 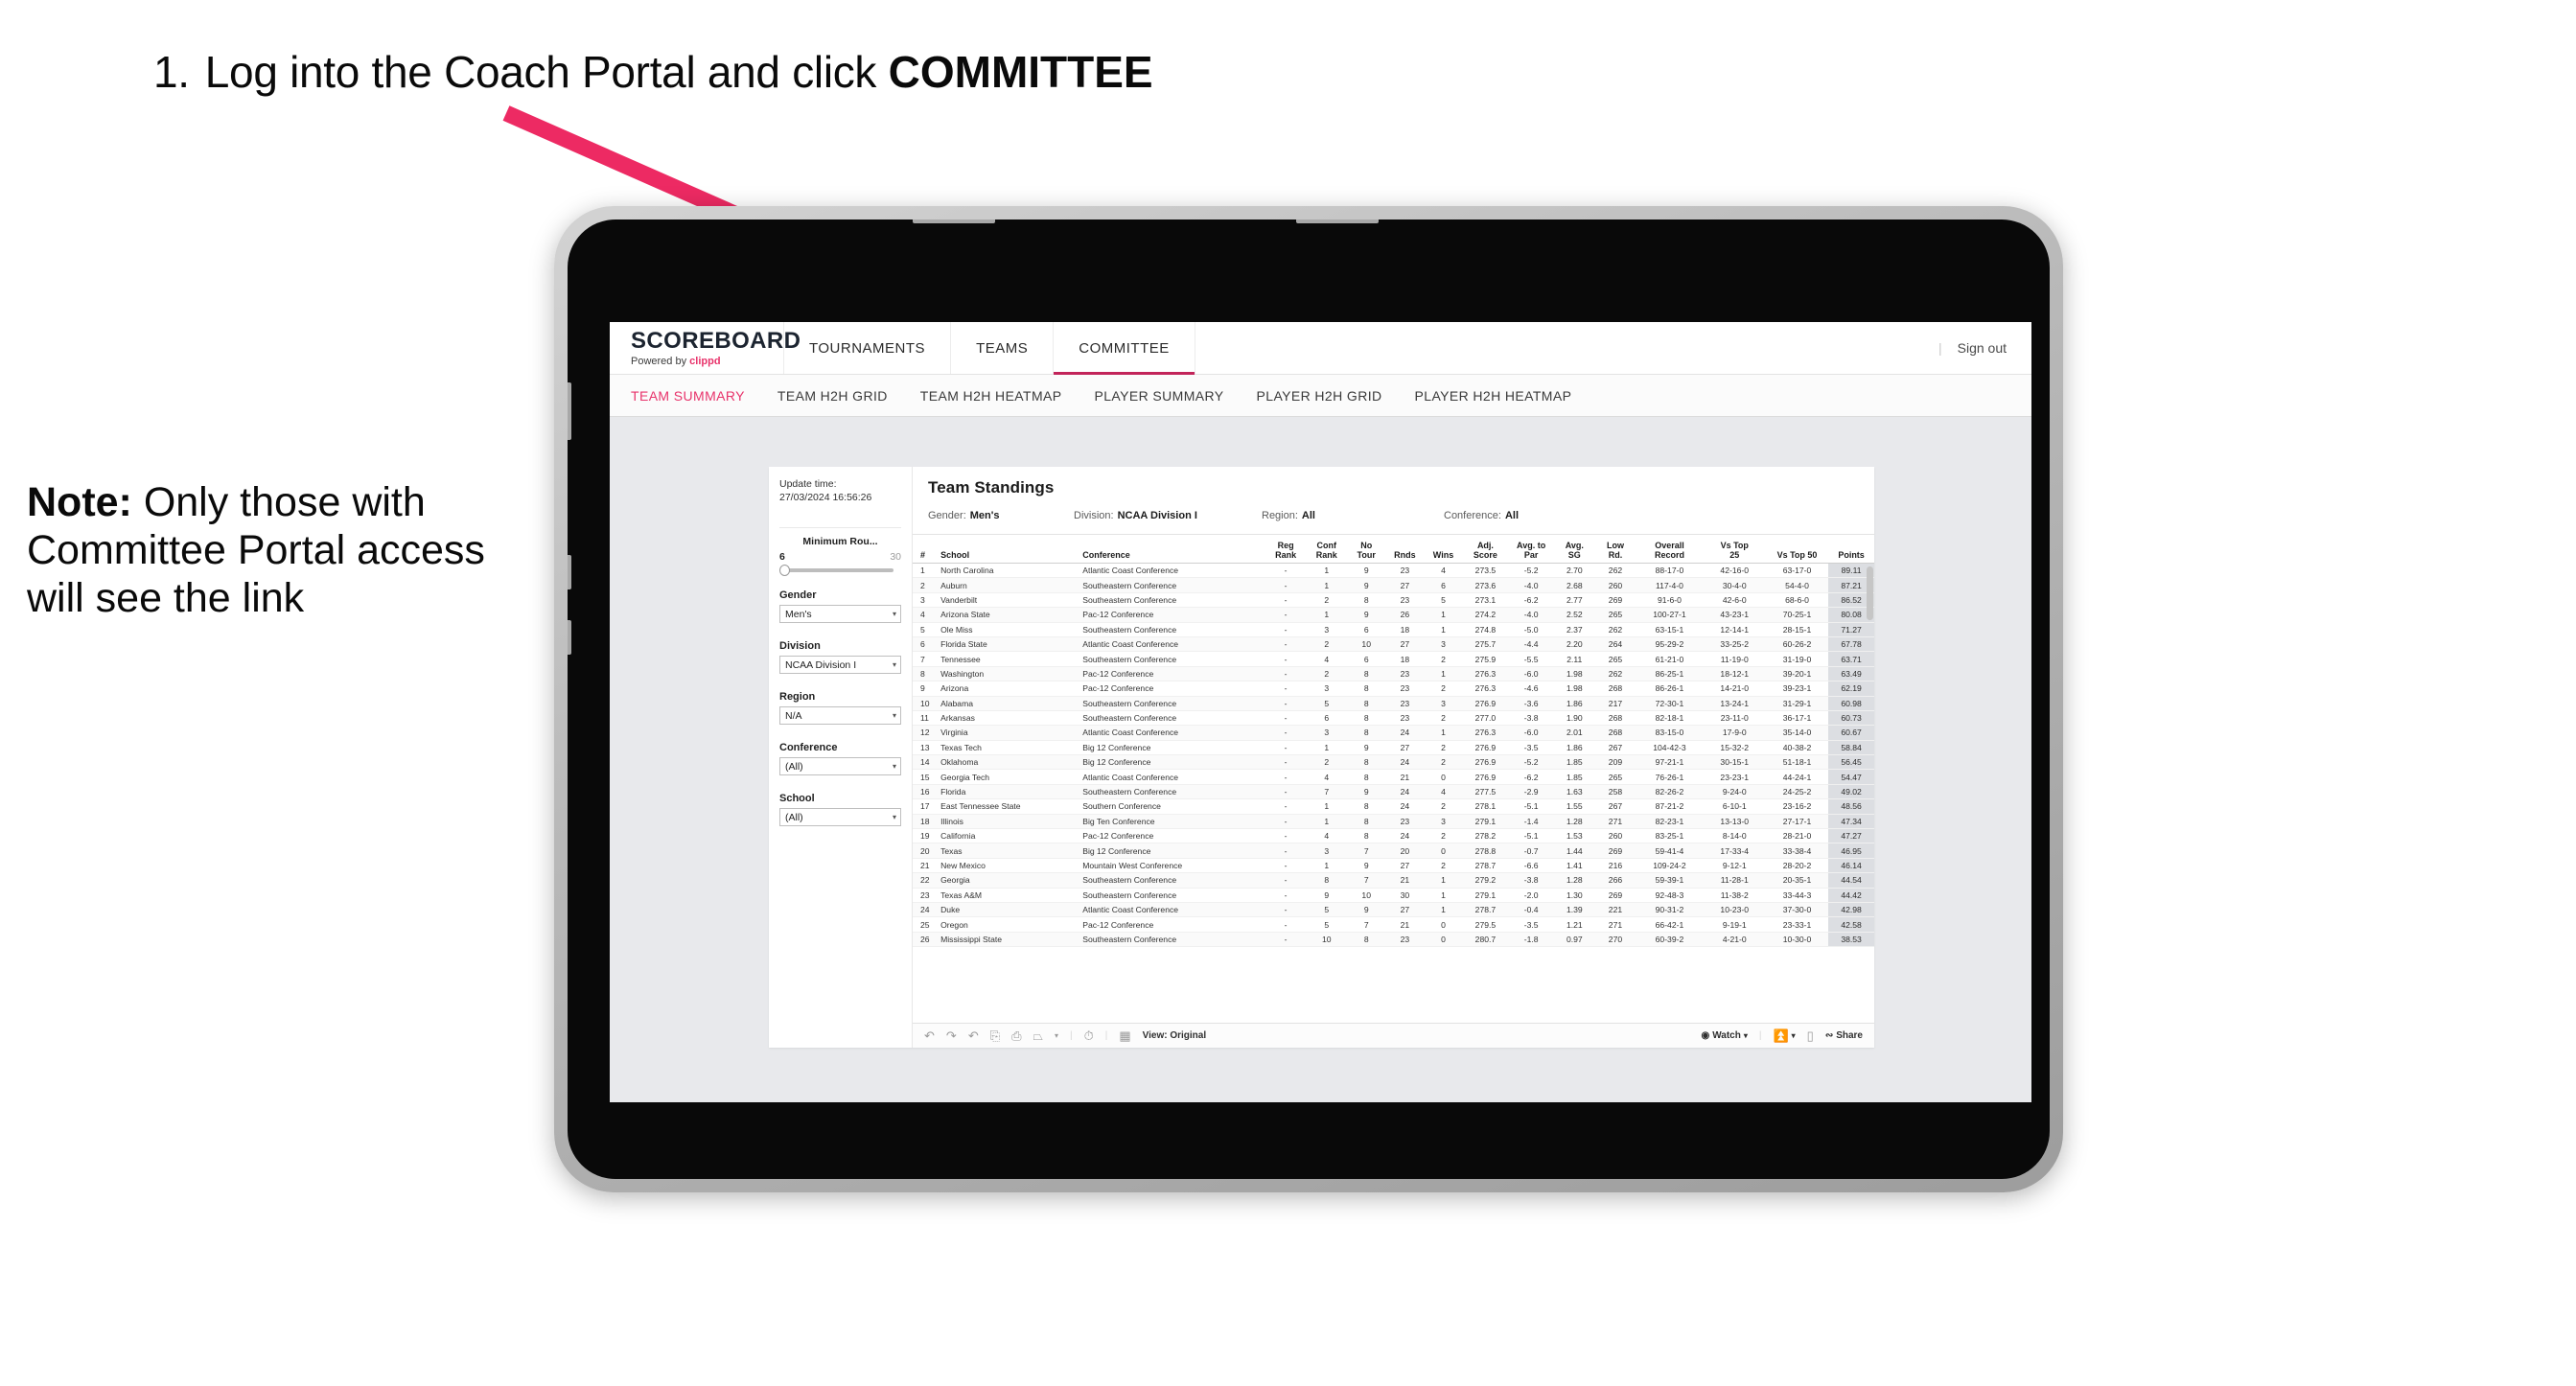 I want to click on filter-region-select: N/A ▾, so click(x=840, y=716).